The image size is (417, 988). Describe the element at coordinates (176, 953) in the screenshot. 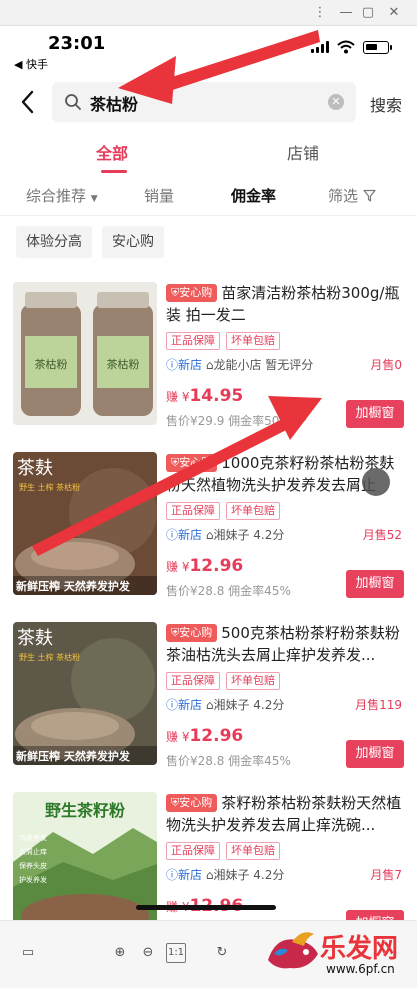

I see `zoom-reset-button: 1:1` at that location.